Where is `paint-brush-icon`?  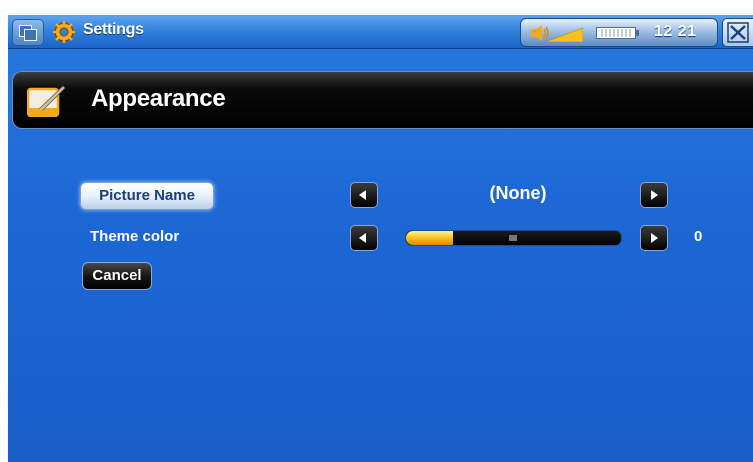
paint-brush-icon is located at coordinates (46, 101).